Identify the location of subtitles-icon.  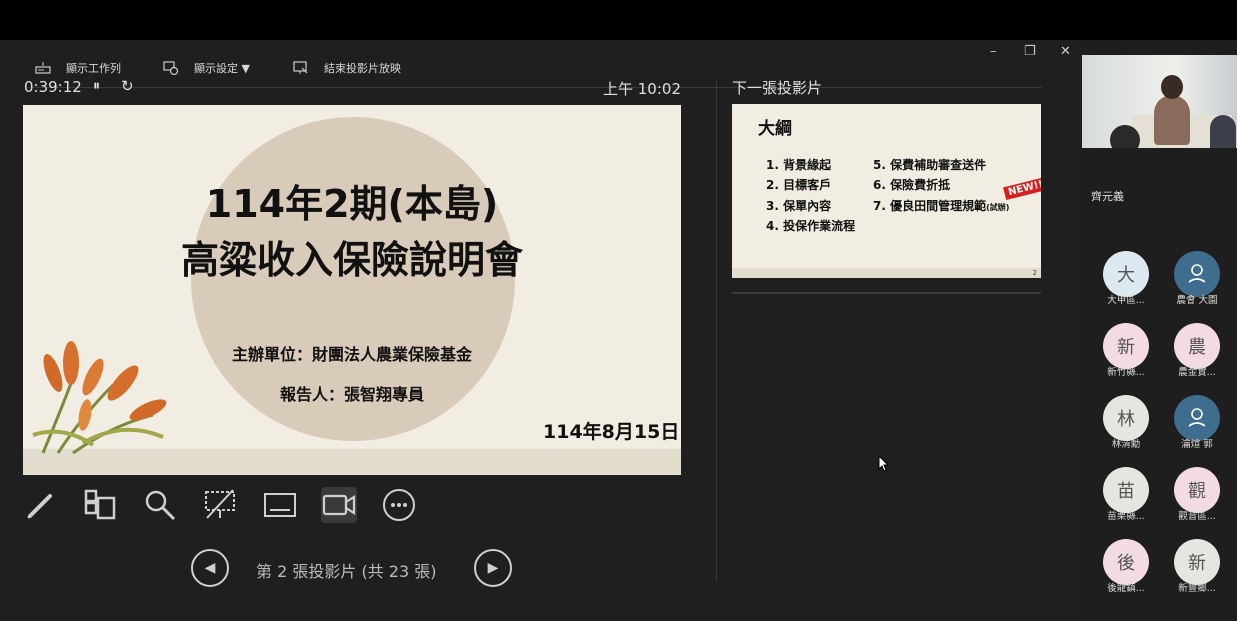
(280, 505).